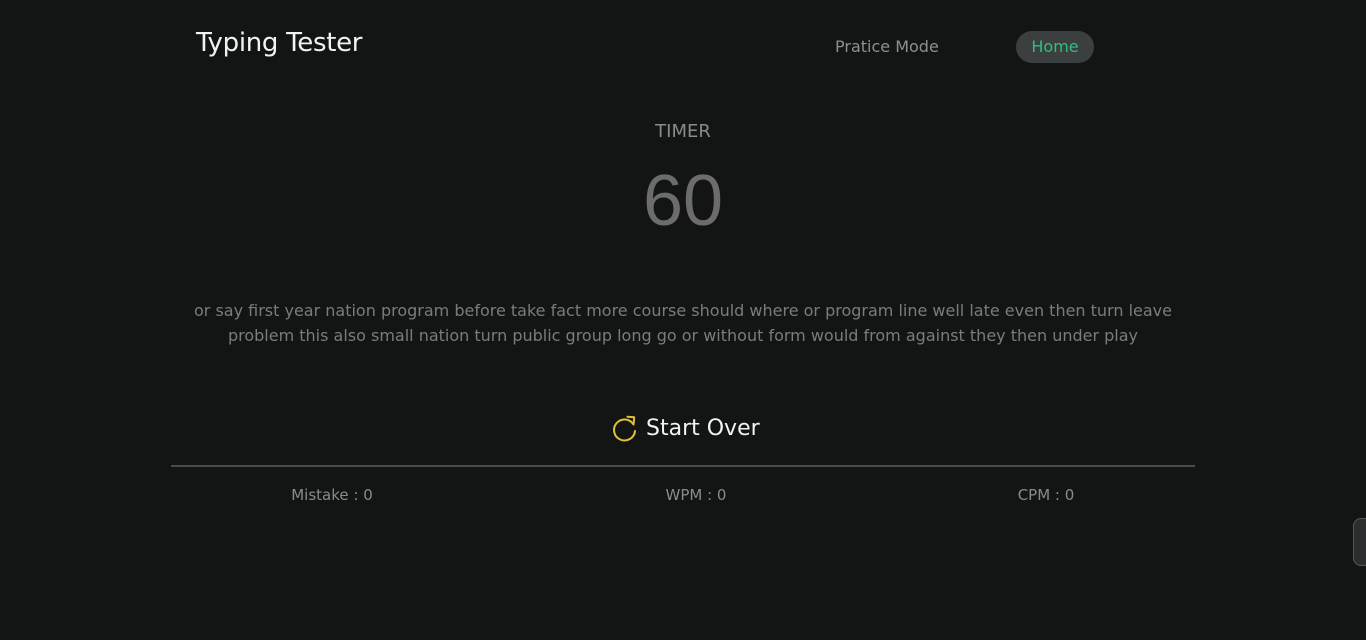 This screenshot has height=640, width=1366. Describe the element at coordinates (683, 201) in the screenshot. I see `timer-value: 60` at that location.